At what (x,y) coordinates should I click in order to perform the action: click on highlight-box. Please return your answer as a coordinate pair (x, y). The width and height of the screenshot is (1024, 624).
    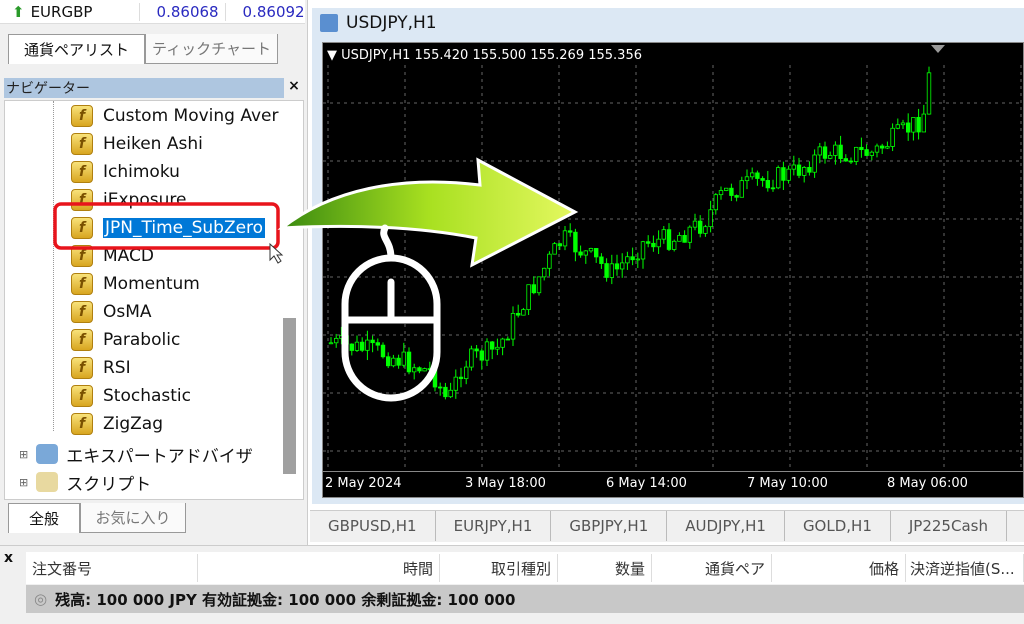
    Looking at the image, I should click on (166, 226).